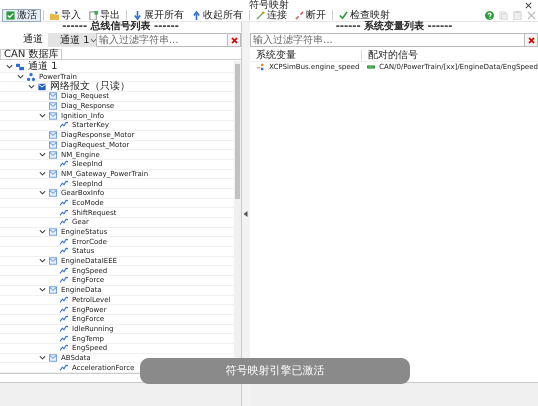 The width and height of the screenshot is (538, 406). What do you see at coordinates (72, 40) in the screenshot?
I see `channel-dropdown: 通道 1` at bounding box center [72, 40].